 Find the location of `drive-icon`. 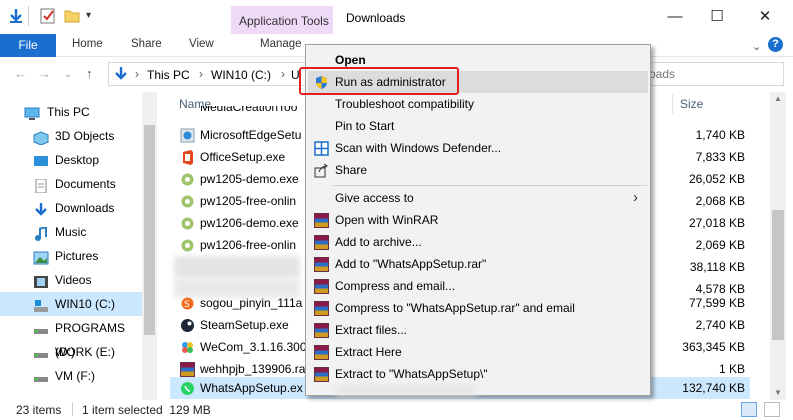

drive-icon is located at coordinates (41, 304).